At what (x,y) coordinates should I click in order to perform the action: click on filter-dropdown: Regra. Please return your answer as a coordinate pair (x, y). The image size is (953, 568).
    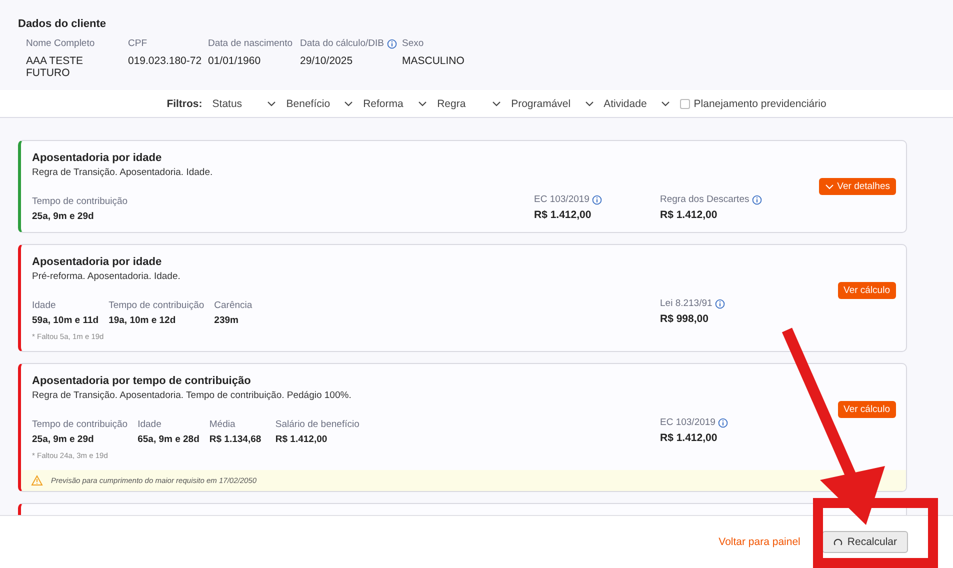
    Looking at the image, I should click on (469, 104).